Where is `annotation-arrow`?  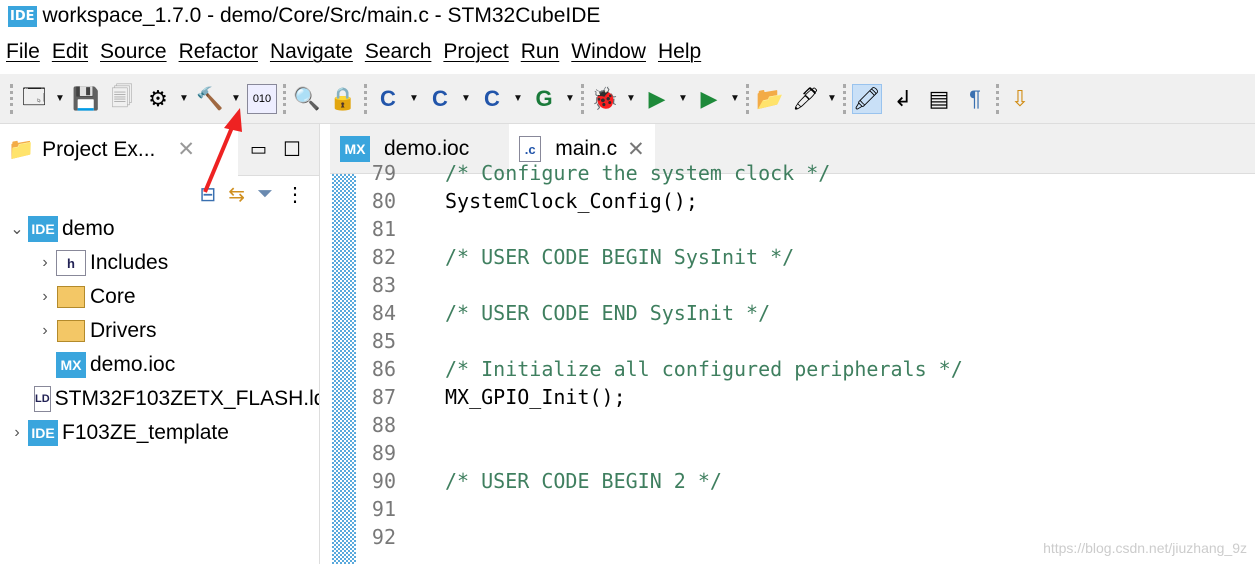
annotation-arrow is located at coordinates (222, 150).